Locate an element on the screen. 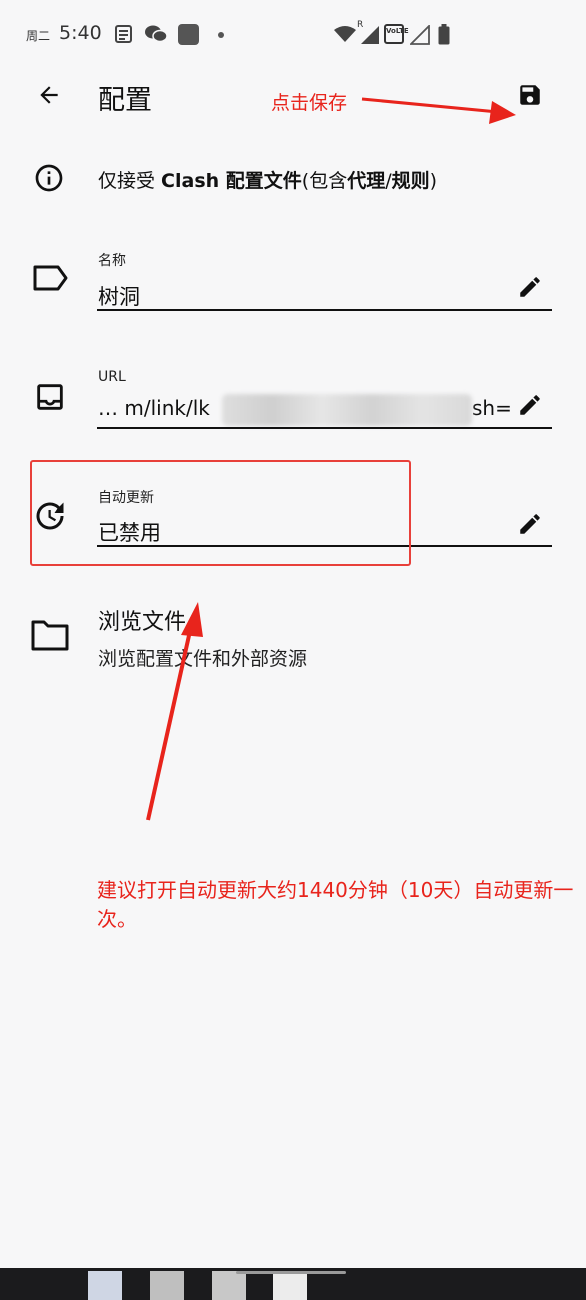 The image size is (586, 1300). save-arrow-line is located at coordinates (430, 105).